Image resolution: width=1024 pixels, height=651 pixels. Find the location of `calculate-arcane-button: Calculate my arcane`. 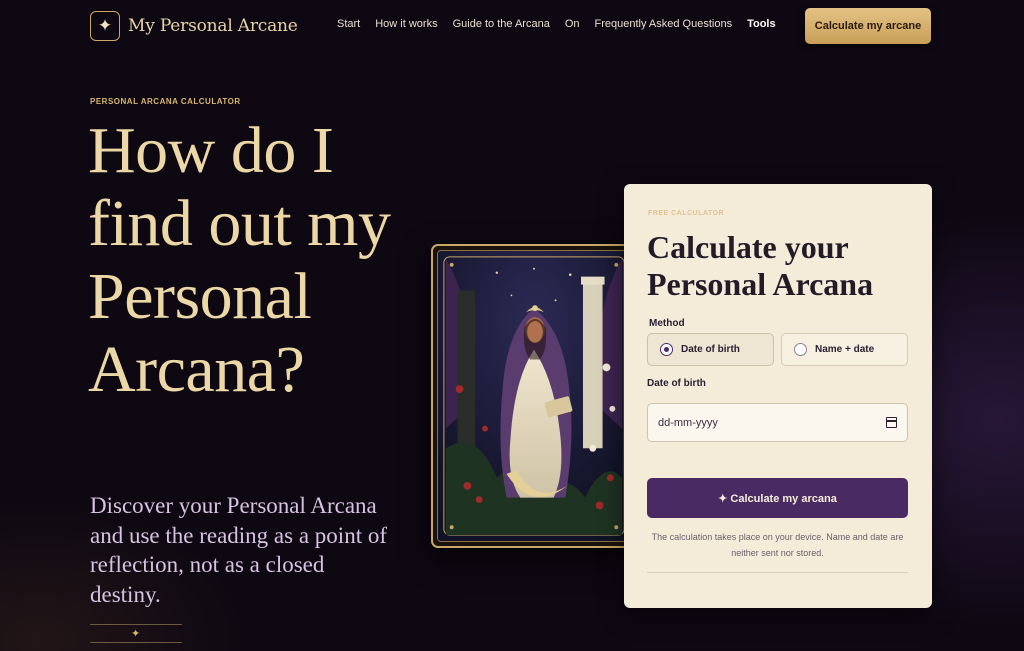

calculate-arcane-button: Calculate my arcane is located at coordinates (868, 26).